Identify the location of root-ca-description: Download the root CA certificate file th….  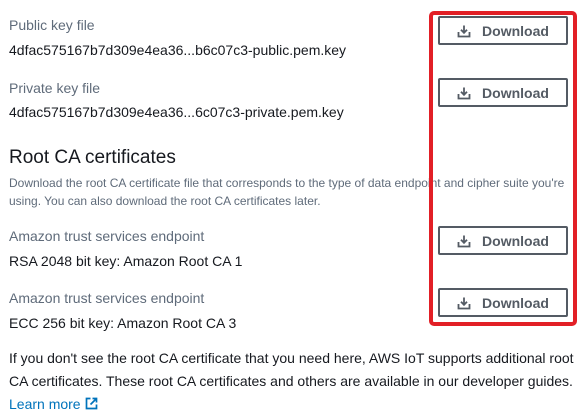
(287, 192).